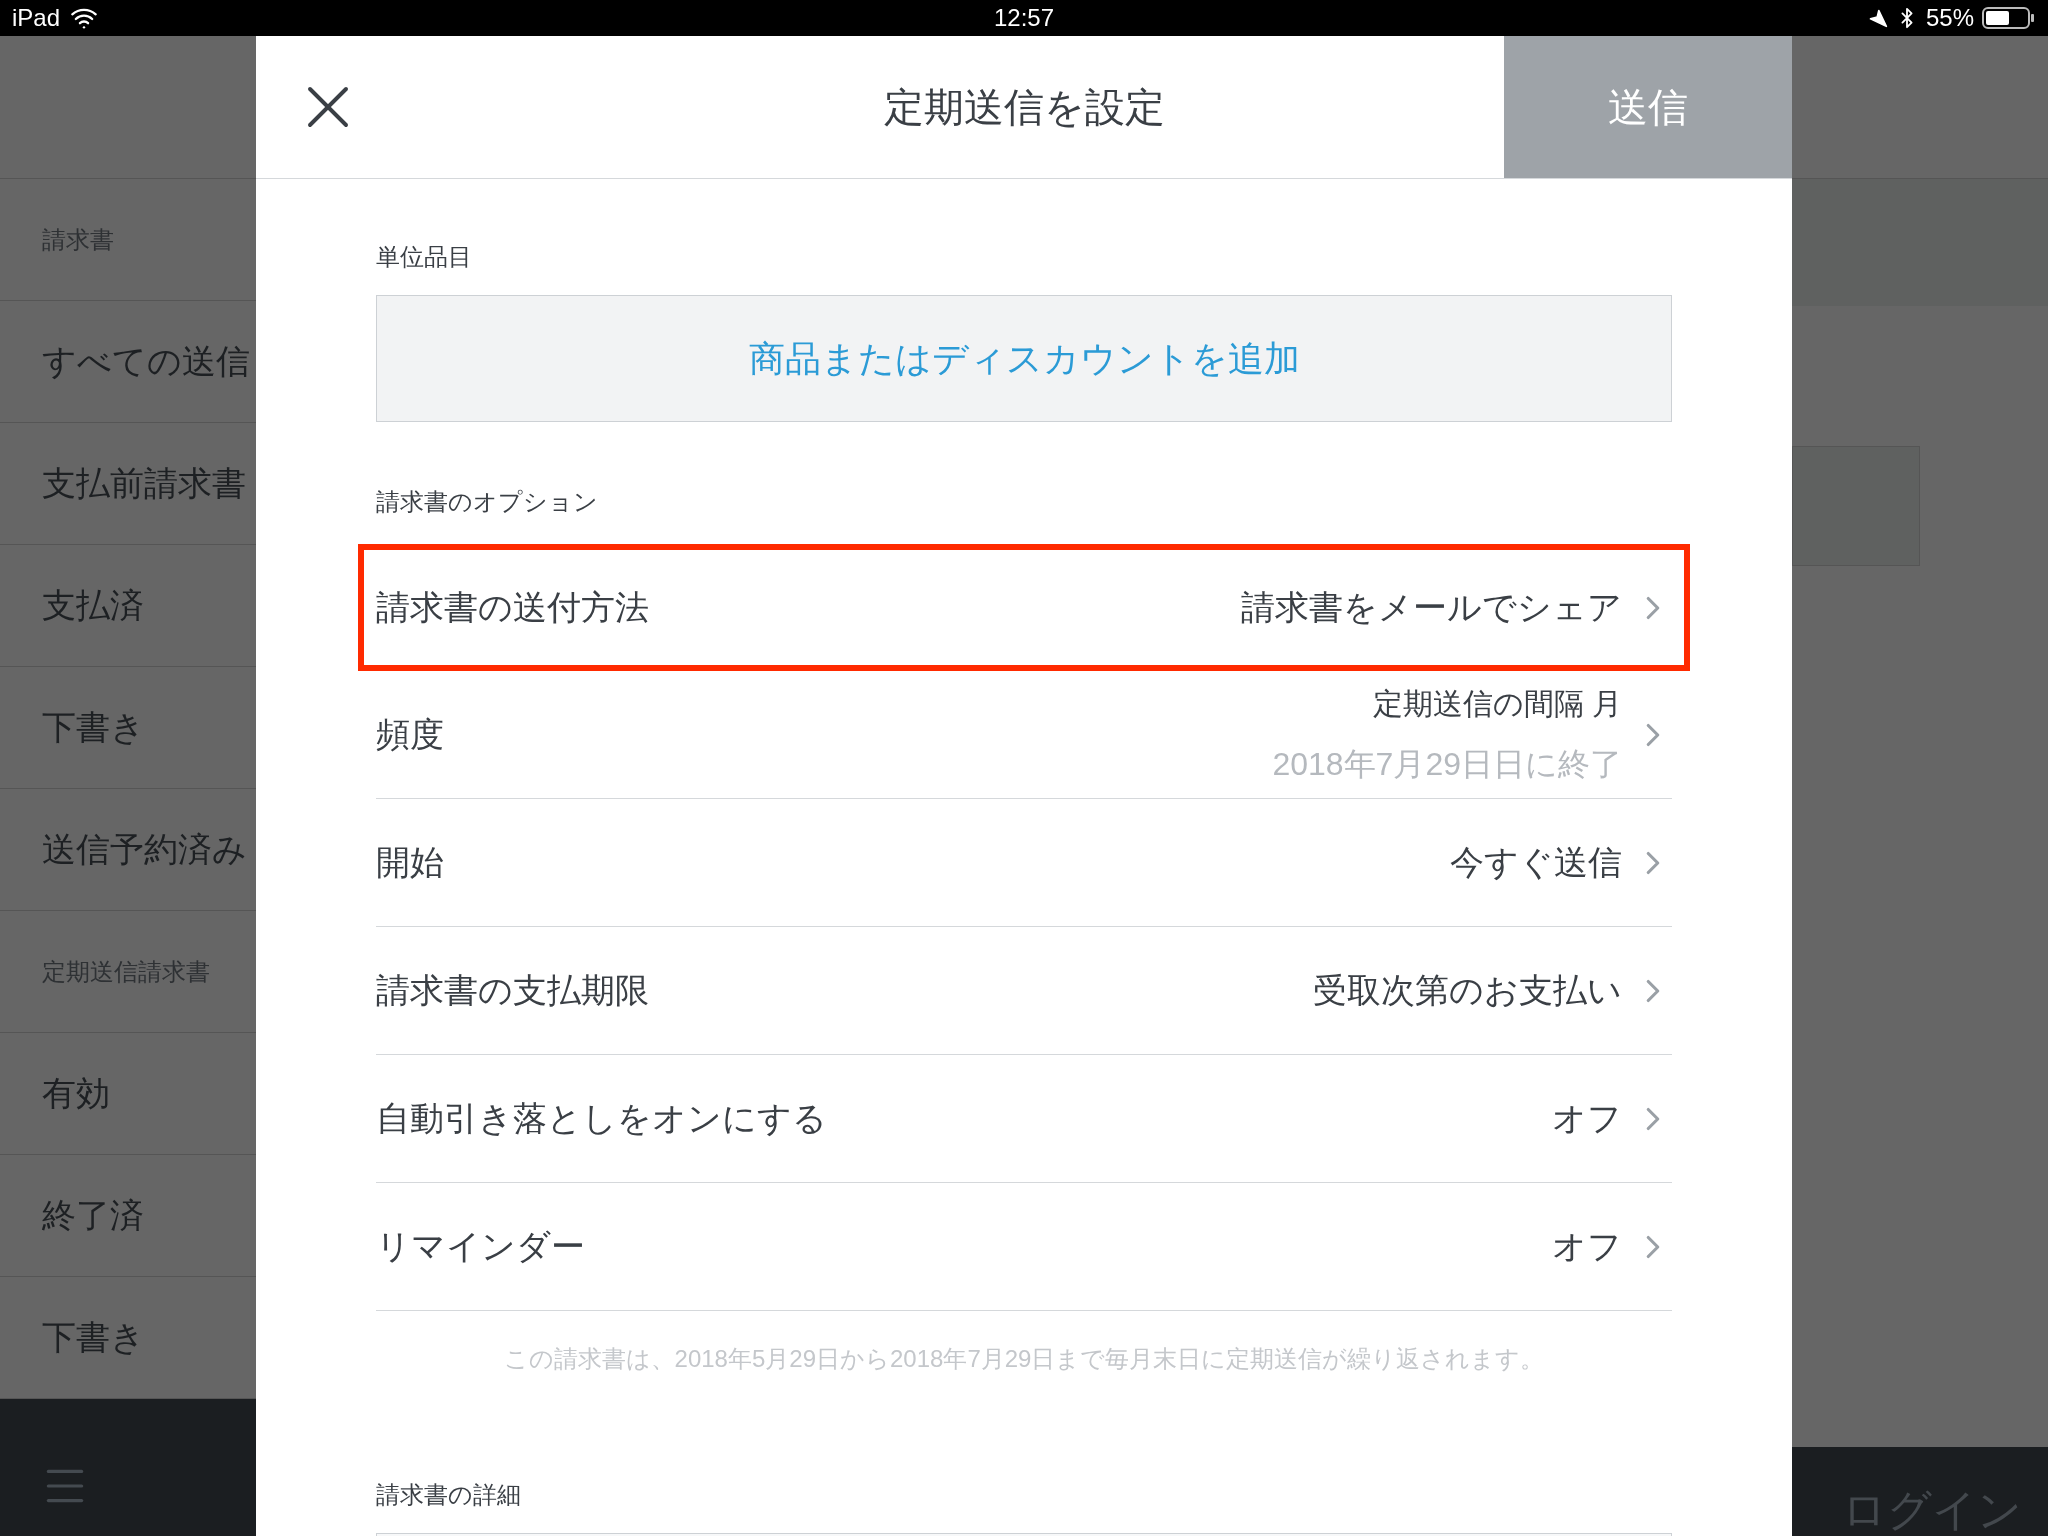  I want to click on option-row: 開始 今すぐ送信, so click(1024, 863).